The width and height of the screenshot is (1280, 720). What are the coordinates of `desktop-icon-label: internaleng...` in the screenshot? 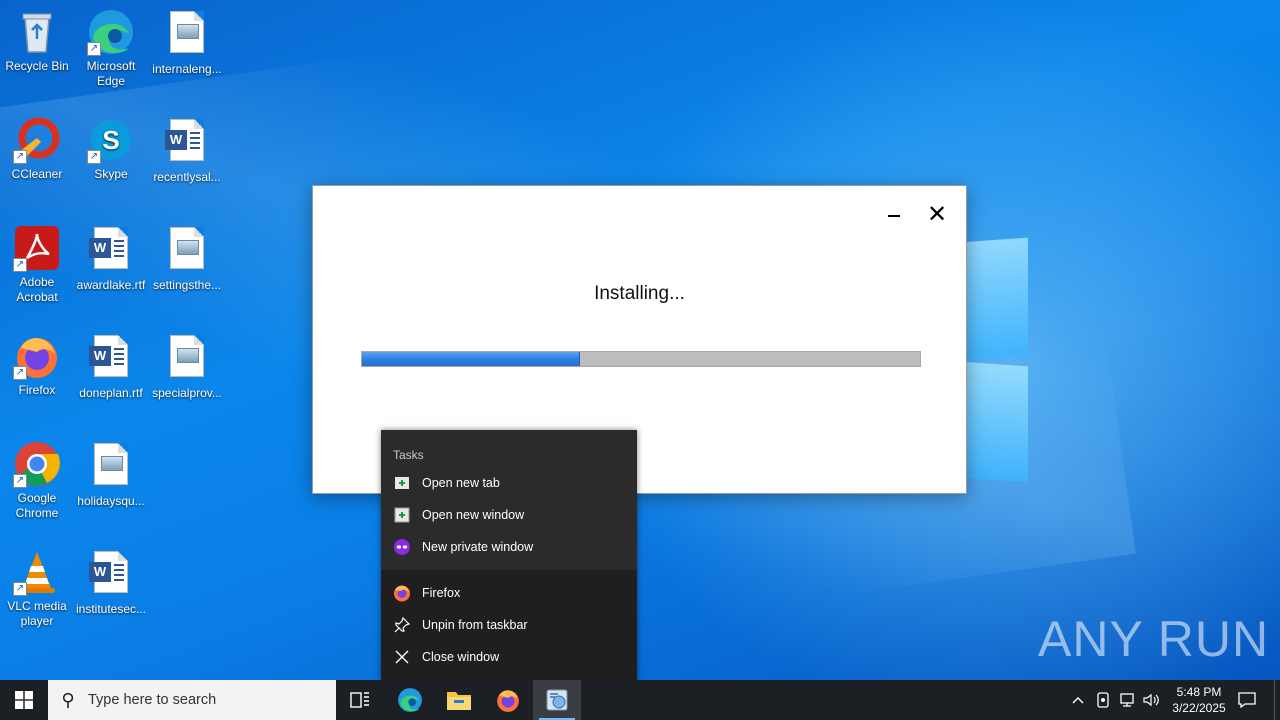 It's located at (187, 69).